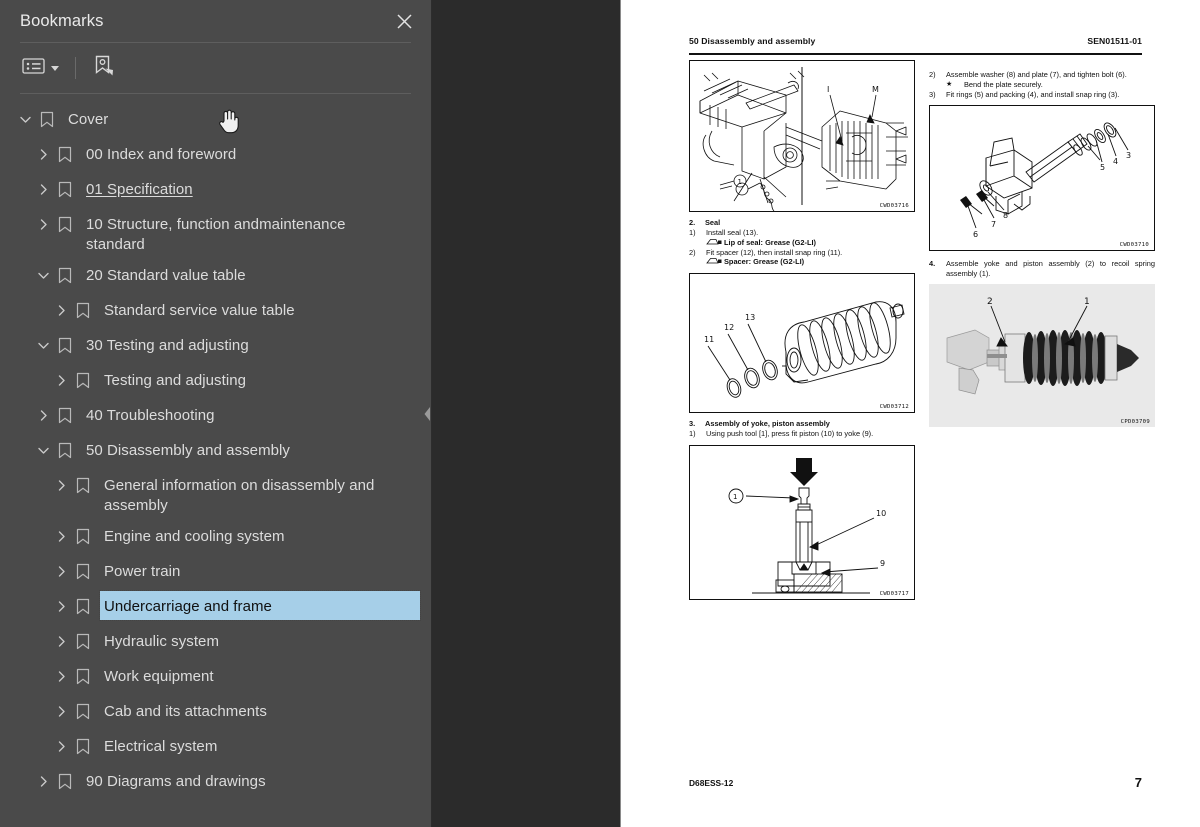 The image size is (1200, 827). Describe the element at coordinates (770, 242) in the screenshot. I see `step2-1-note: Lip of seal: Grease (G2-LI)` at that location.